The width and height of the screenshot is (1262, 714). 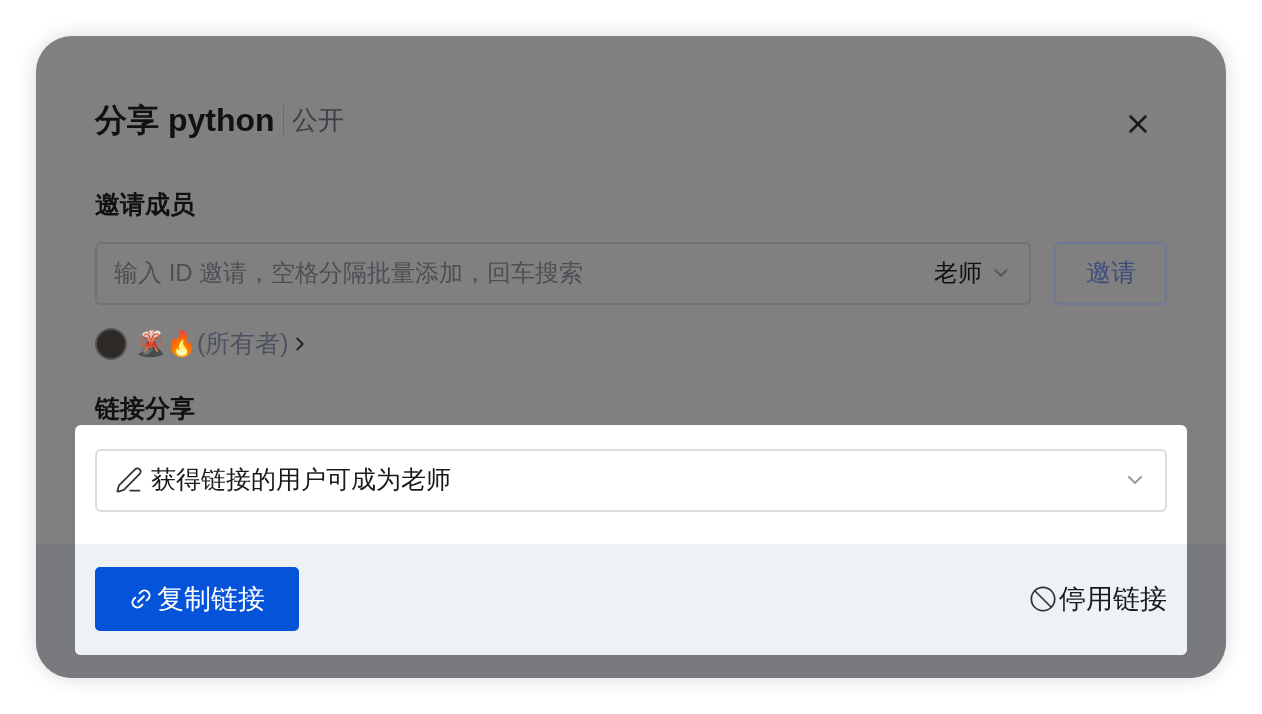 What do you see at coordinates (185, 120) in the screenshot?
I see `dialog-title: 分享 python` at bounding box center [185, 120].